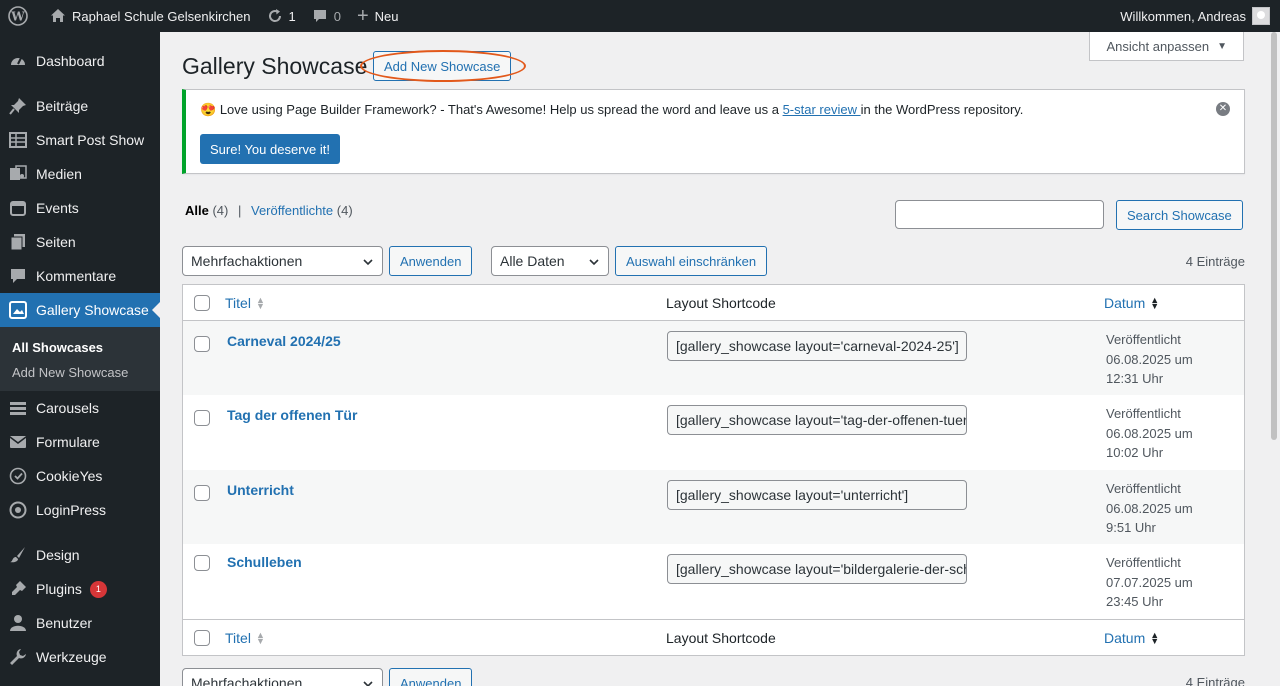  What do you see at coordinates (1274, 236) in the screenshot?
I see `scrollbar-thumb` at bounding box center [1274, 236].